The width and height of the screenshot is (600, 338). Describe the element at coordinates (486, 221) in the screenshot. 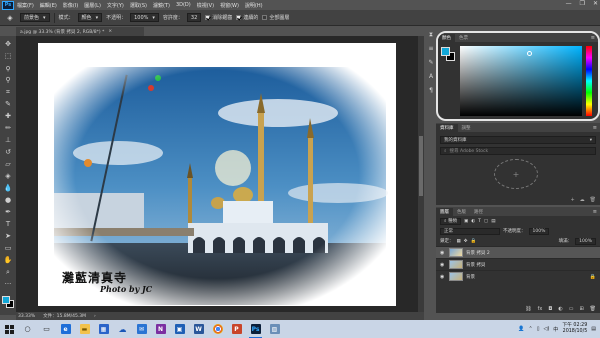

I see `filter-shape-icon: ▢` at that location.